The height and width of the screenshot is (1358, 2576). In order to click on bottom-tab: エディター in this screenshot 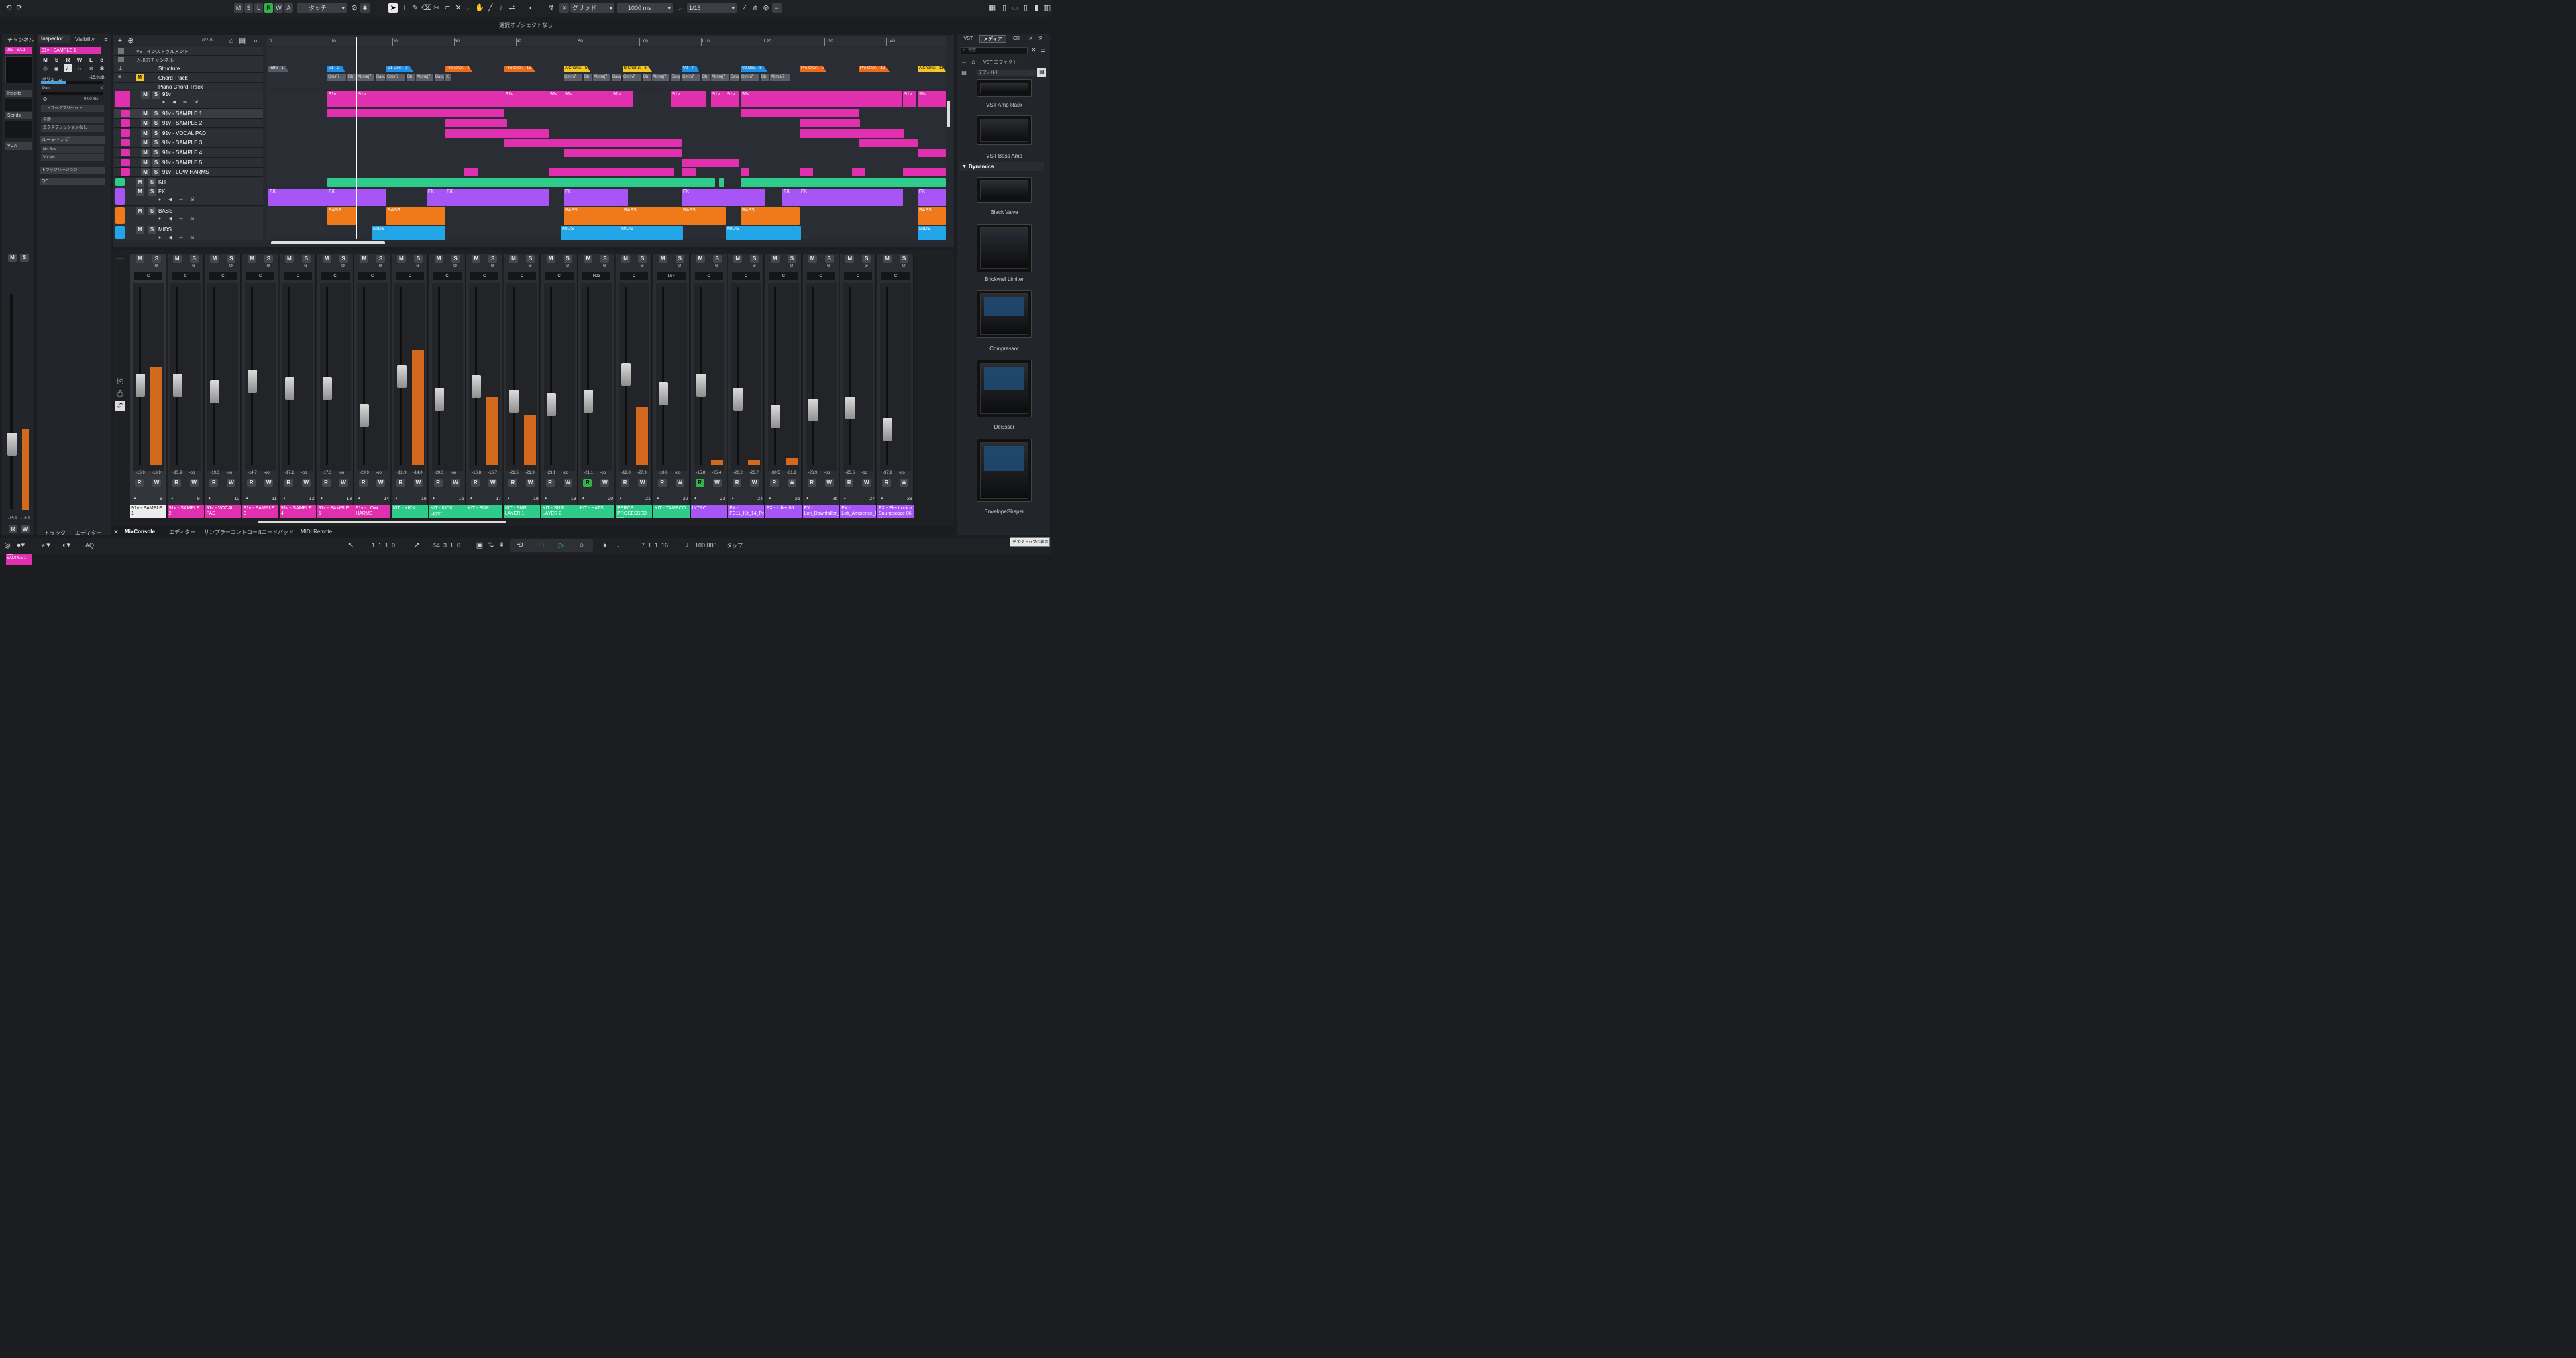, I will do `click(182, 532)`.